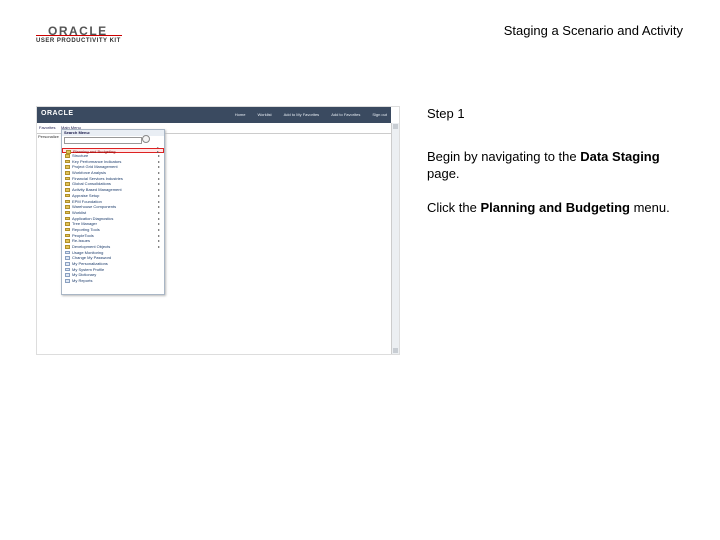  Describe the element at coordinates (103, 140) in the screenshot. I see `menu-search-input` at that location.